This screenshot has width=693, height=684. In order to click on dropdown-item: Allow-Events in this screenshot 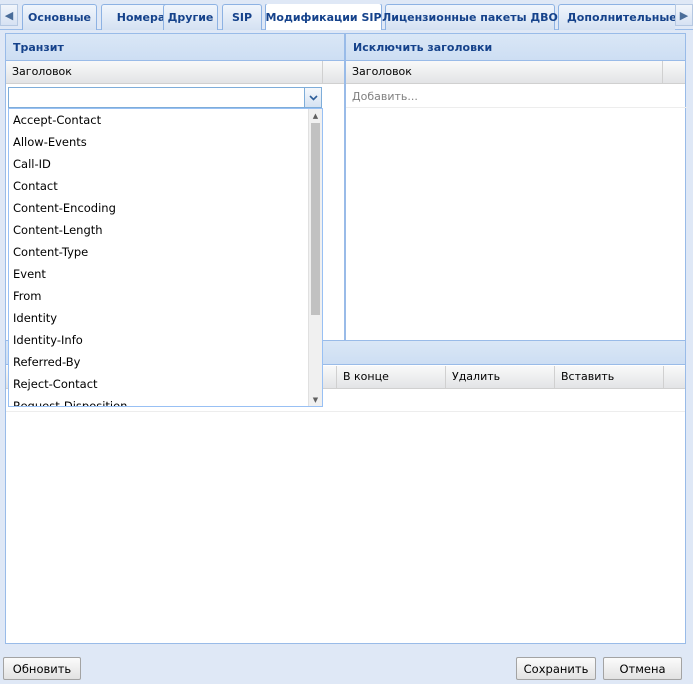, I will do `click(159, 142)`.